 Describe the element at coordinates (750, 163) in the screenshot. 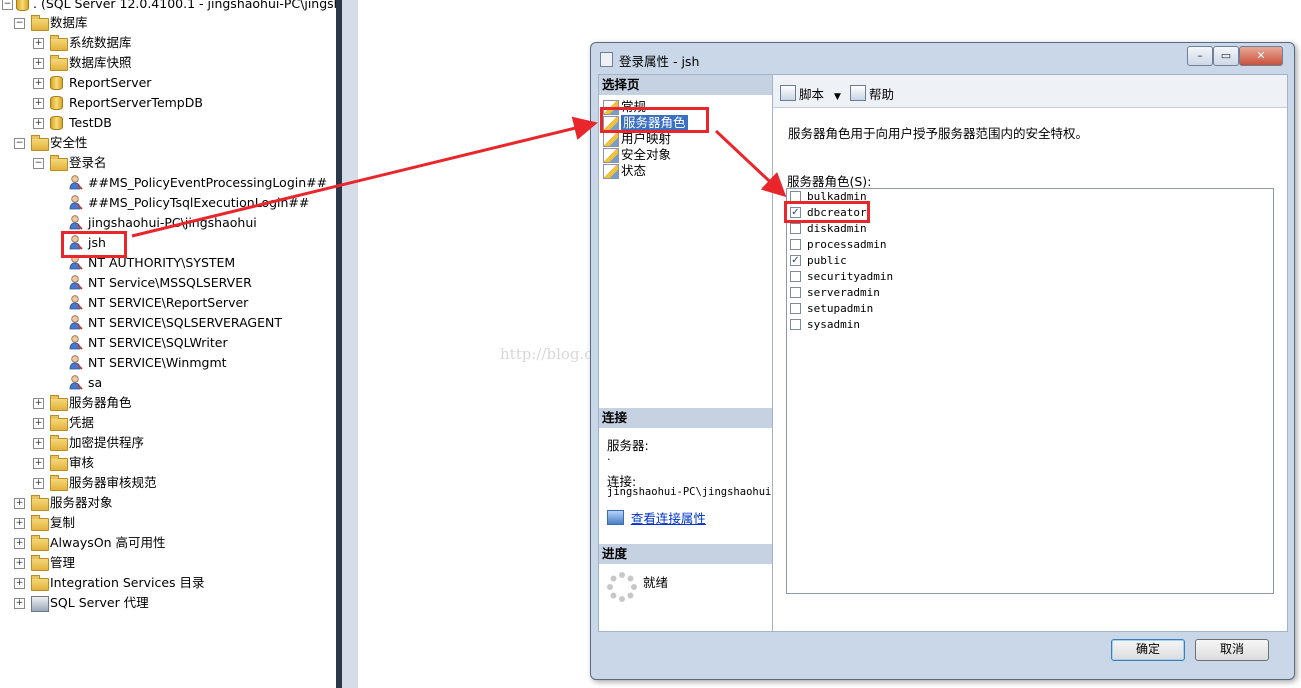

I see `arrow-to-dbcreator` at that location.